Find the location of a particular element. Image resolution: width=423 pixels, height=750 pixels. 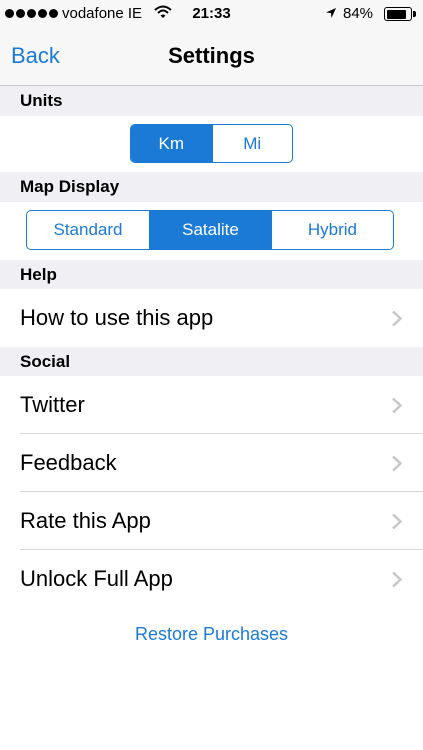

battery-percentage: 84% is located at coordinates (358, 13).